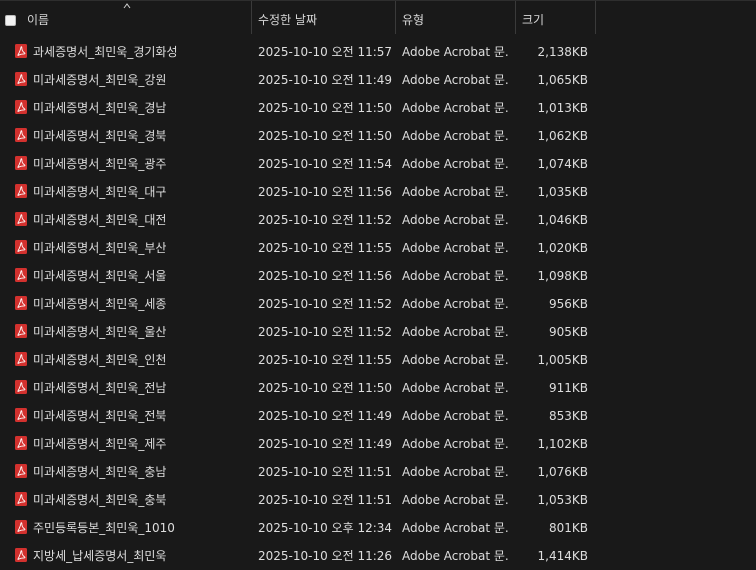 This screenshot has height=570, width=756. What do you see at coordinates (142, 108) in the screenshot?
I see `file-name: 미과세증명서_최민욱_경남` at bounding box center [142, 108].